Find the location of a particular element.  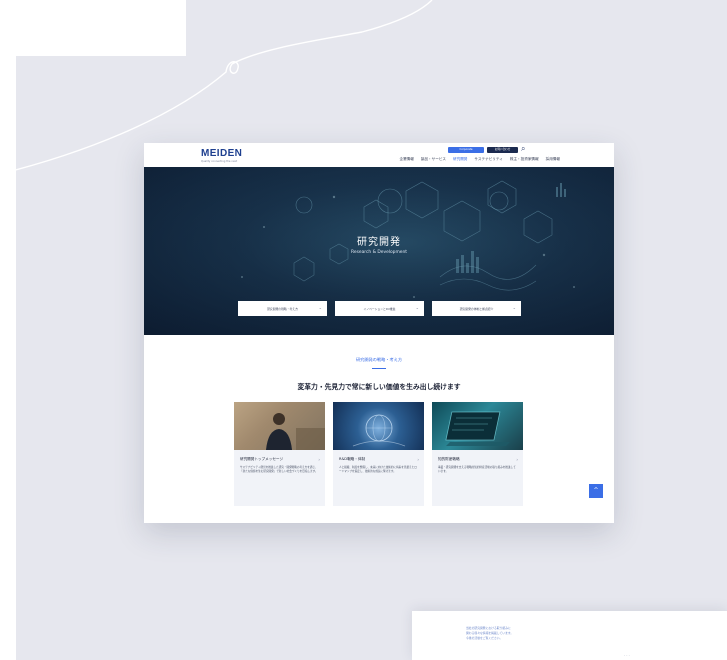

nav-products: 製品・サービス is located at coordinates (433, 159).